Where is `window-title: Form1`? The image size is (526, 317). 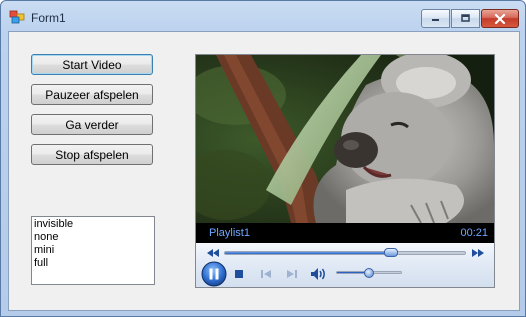 window-title: Form1 is located at coordinates (48, 18).